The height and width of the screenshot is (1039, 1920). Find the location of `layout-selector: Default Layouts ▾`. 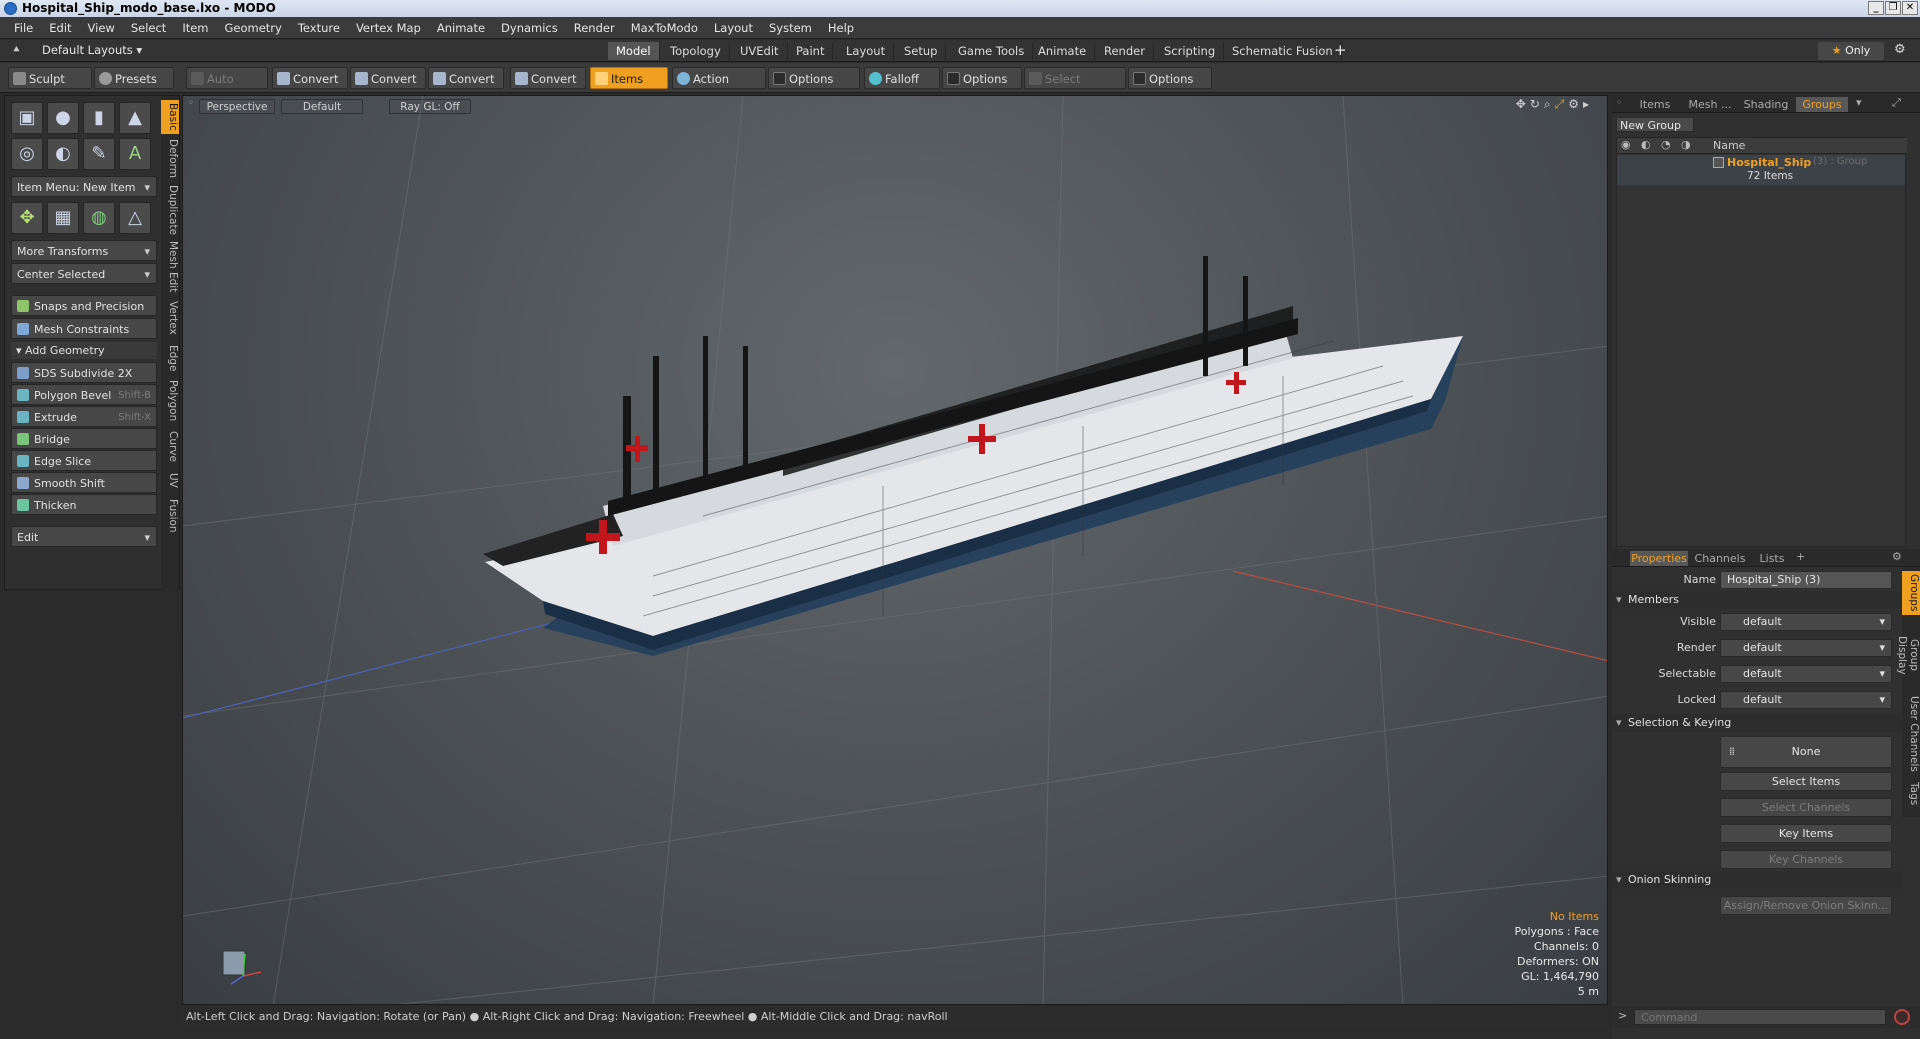

layout-selector: Default Layouts ▾ is located at coordinates (92, 50).